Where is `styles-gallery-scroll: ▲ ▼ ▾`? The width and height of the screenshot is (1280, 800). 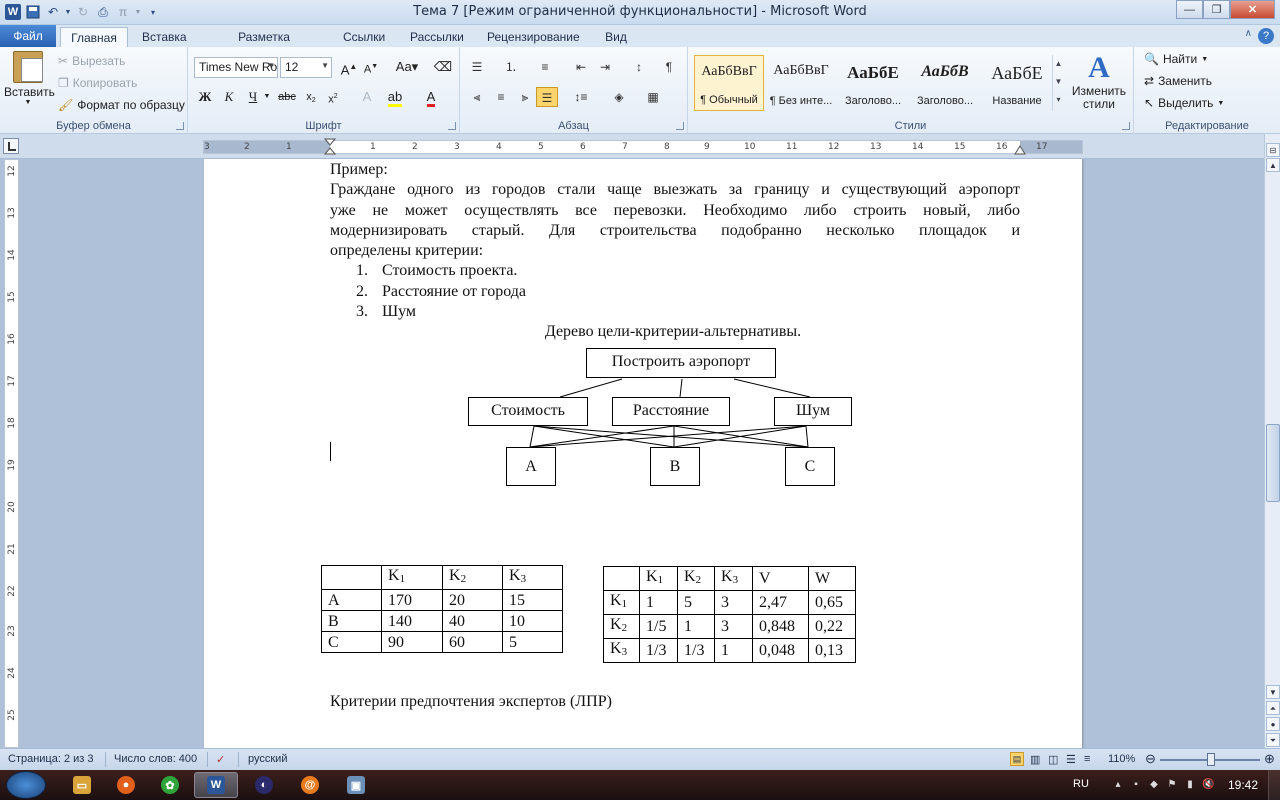
styles-gallery-scroll: ▲ ▼ ▾ is located at coordinates (1058, 83).